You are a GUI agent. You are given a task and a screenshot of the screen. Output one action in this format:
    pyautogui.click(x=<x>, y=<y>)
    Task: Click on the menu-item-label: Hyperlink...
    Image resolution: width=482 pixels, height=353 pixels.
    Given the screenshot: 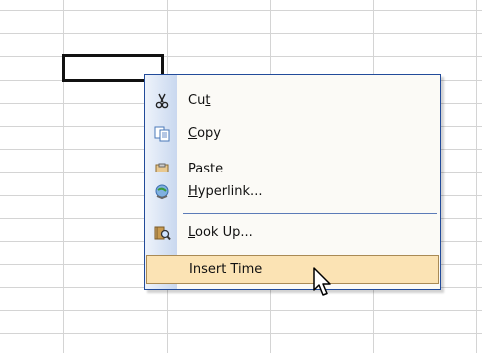 What is the action you would take?
    pyautogui.click(x=225, y=191)
    